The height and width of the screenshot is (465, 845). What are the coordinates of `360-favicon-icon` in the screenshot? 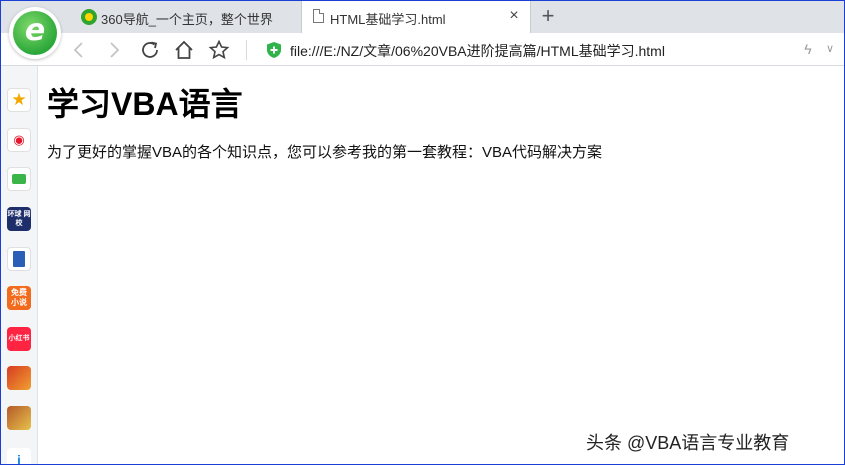 It's located at (89, 17).